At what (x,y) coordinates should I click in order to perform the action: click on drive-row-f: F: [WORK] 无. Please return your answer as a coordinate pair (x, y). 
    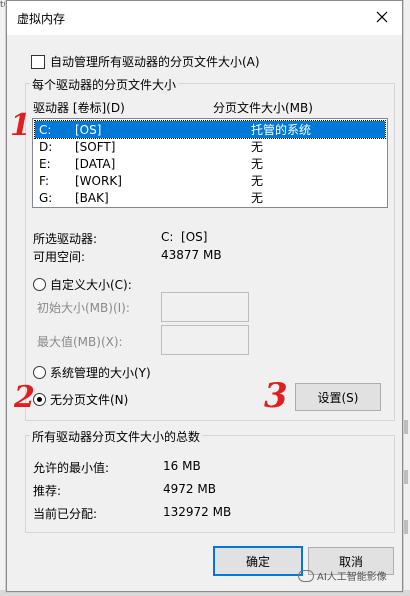
    Looking at the image, I should click on (210, 180).